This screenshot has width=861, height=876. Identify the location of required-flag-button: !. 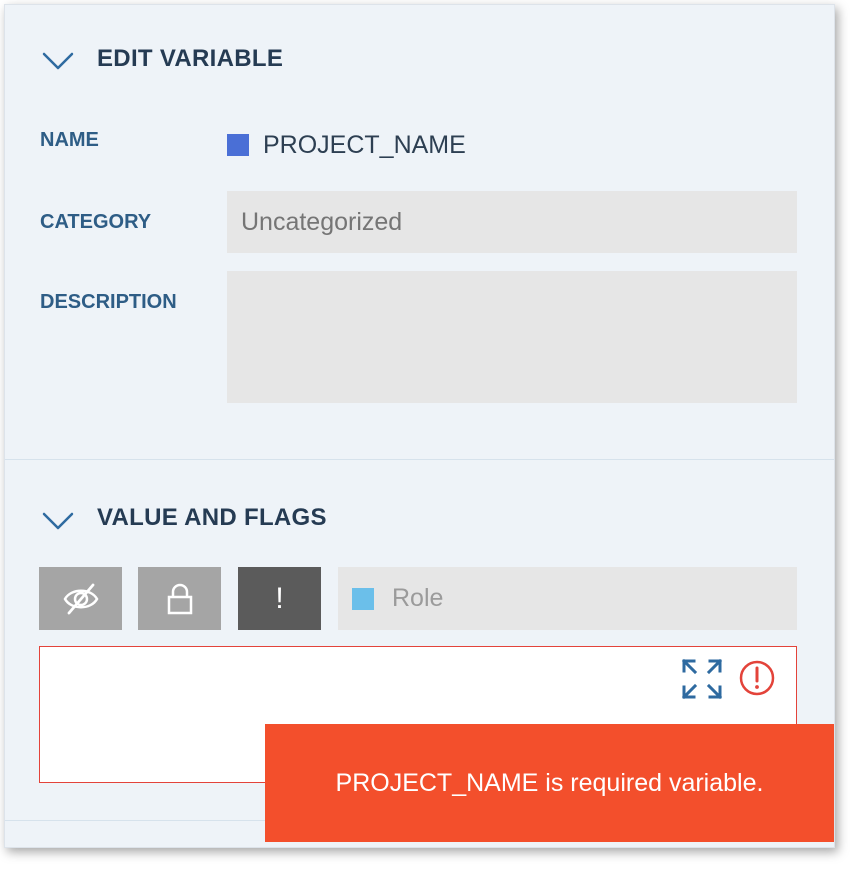
(279, 598).